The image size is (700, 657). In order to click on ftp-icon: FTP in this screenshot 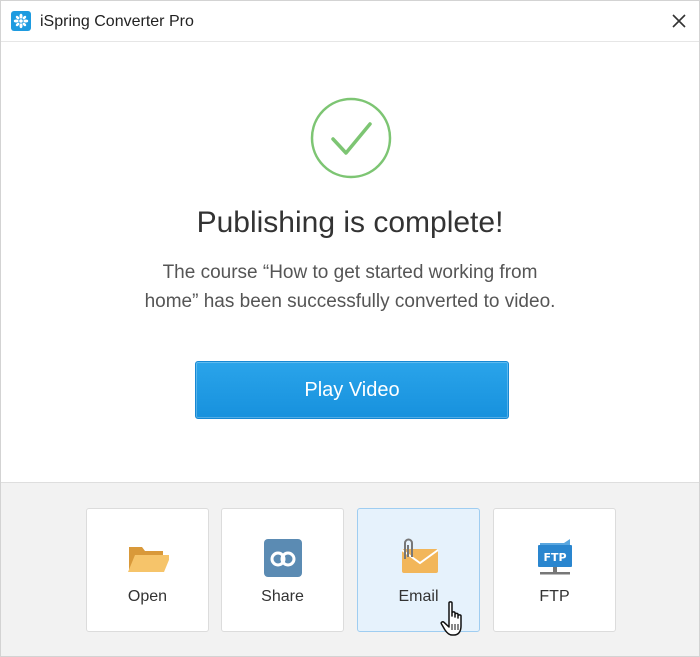, I will do `click(555, 558)`.